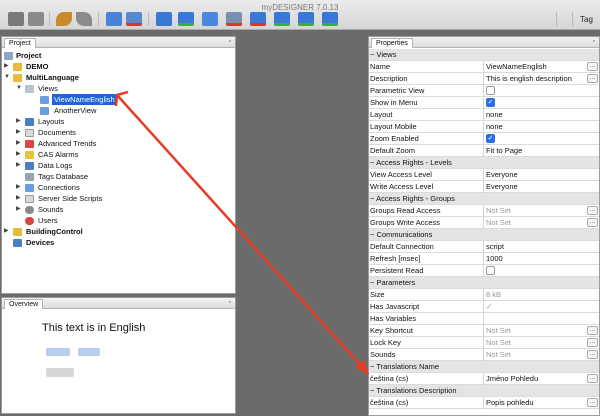 Image resolution: width=600 pixels, height=416 pixels. Describe the element at coordinates (484, 295) in the screenshot. I see `prop-size: Size 8 kB` at that location.